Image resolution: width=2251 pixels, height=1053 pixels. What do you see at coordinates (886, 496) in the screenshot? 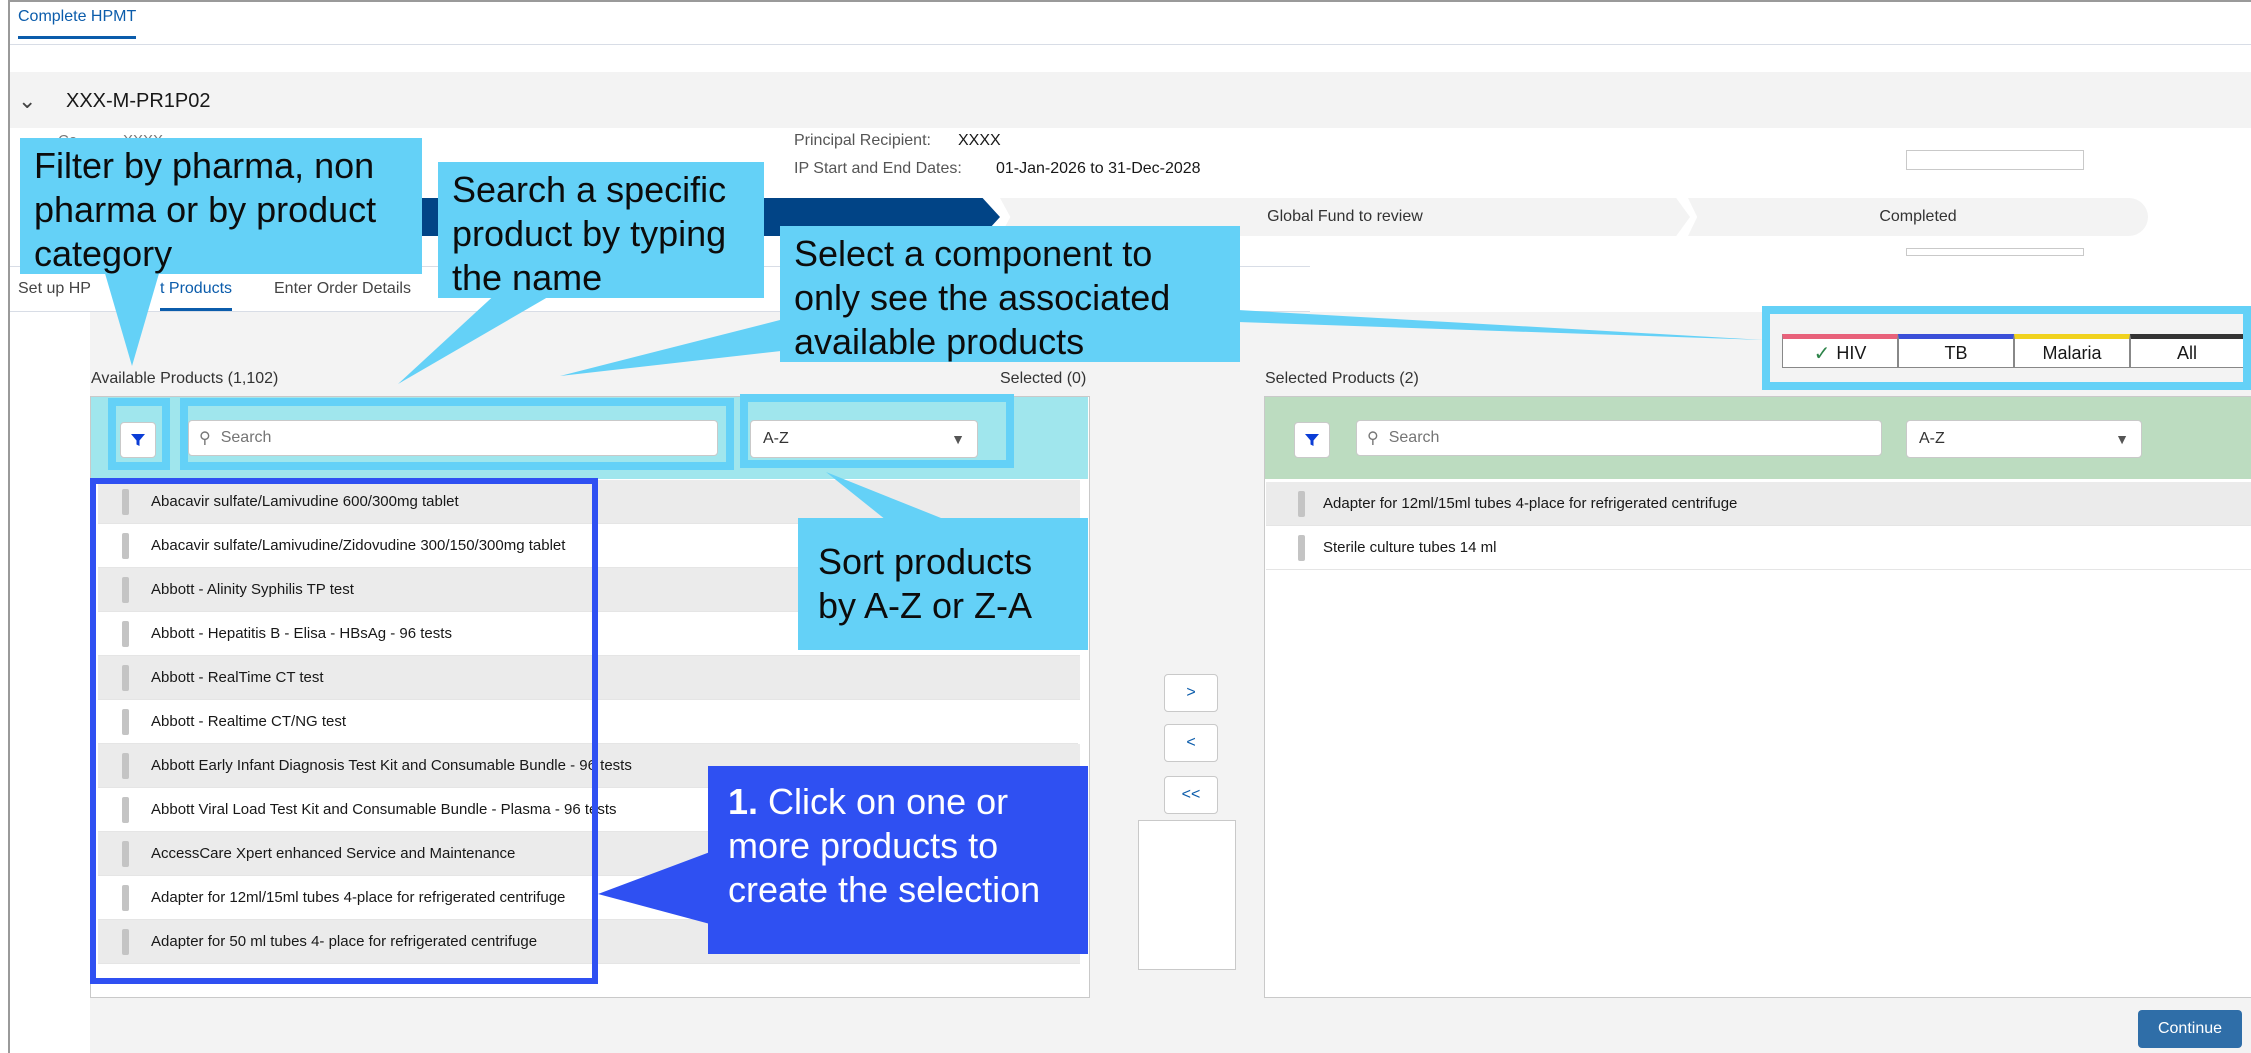
I see `sort-callout-pointer` at bounding box center [886, 496].